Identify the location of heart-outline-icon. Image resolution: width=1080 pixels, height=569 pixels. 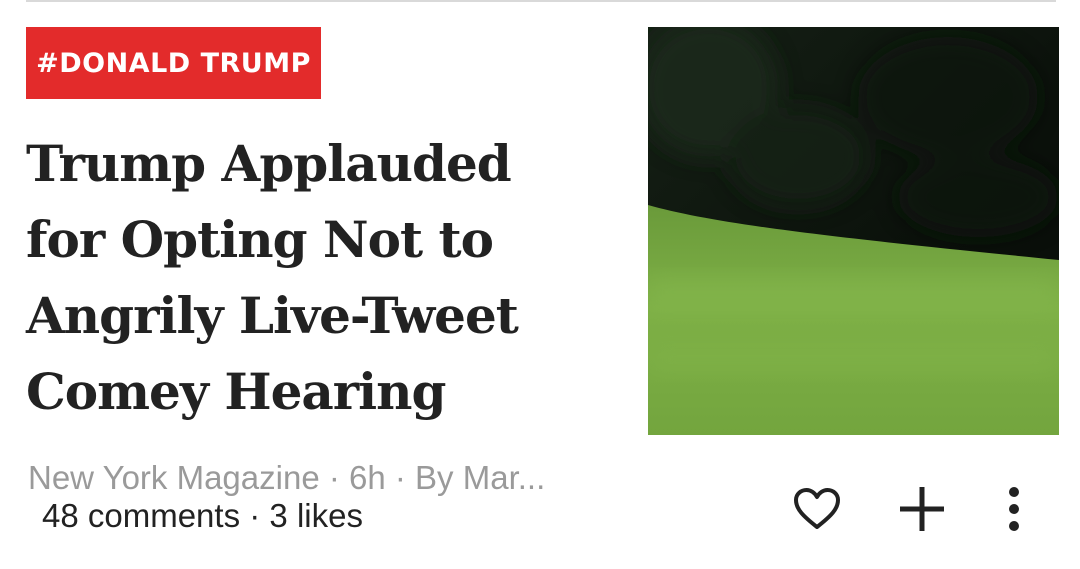
(817, 508).